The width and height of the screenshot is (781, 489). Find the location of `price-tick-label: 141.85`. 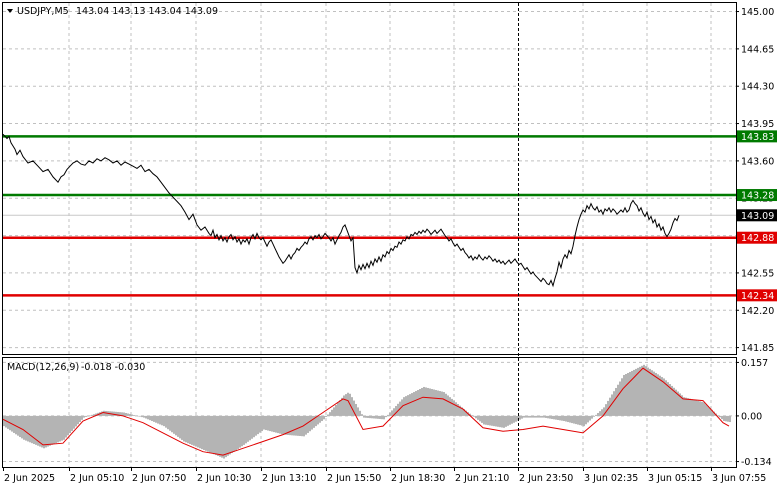

price-tick-label: 141.85 is located at coordinates (757, 348).